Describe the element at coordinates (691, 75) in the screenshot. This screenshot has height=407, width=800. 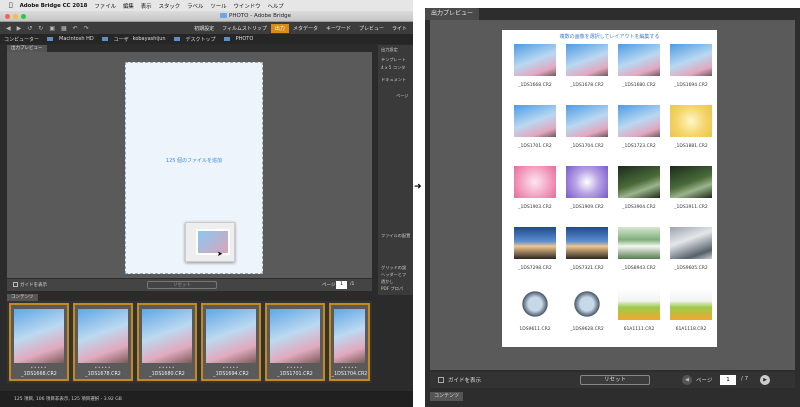
I see `contact-sheet-cell: _1DS1694.CR2` at that location.